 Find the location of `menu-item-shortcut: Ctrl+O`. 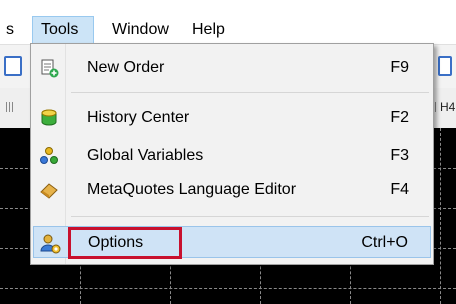

menu-item-shortcut: Ctrl+O is located at coordinates (384, 242).